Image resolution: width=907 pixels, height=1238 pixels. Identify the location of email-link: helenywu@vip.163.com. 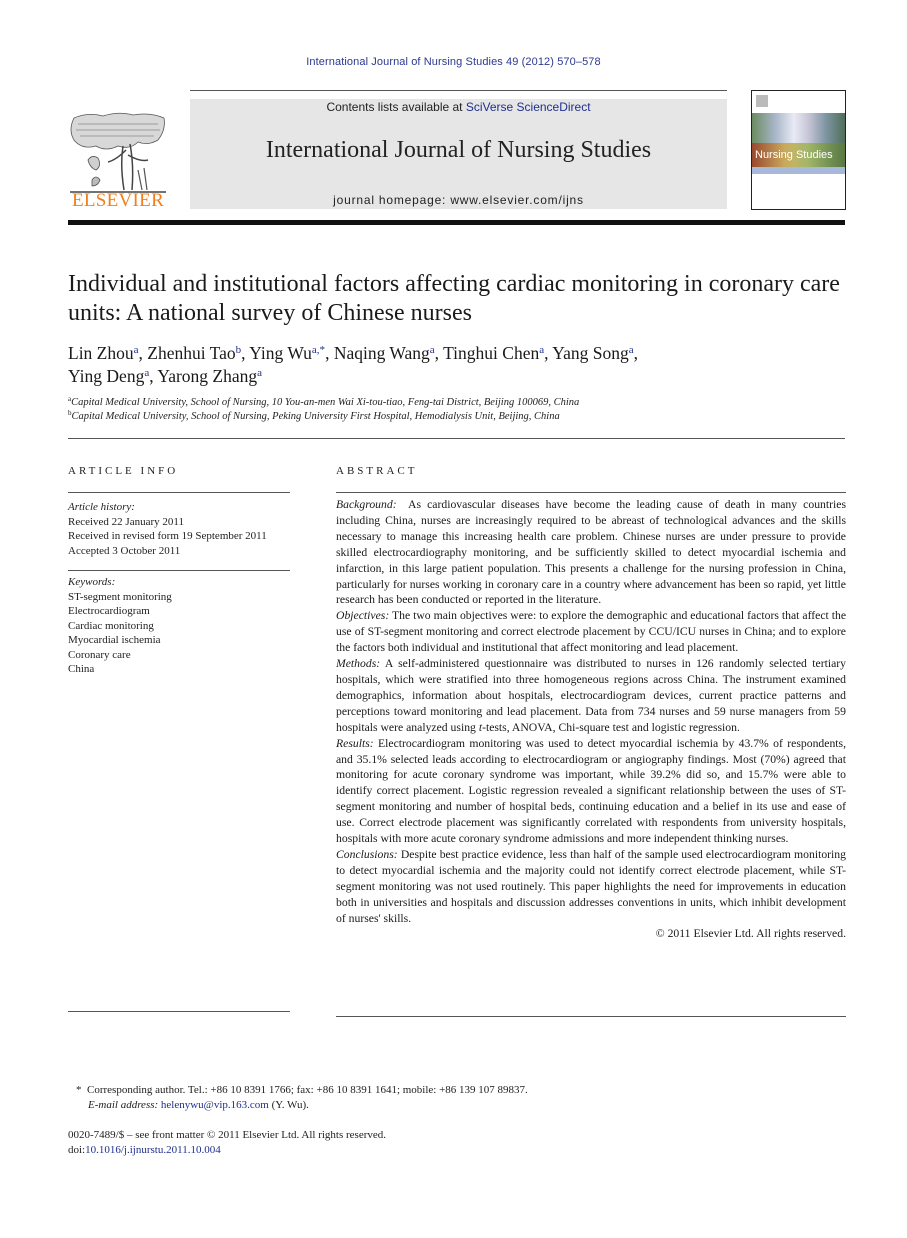
(215, 1105).